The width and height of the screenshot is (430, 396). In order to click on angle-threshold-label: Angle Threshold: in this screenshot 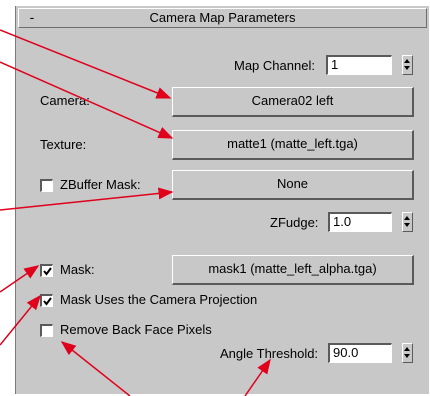, I will do `click(269, 353)`.